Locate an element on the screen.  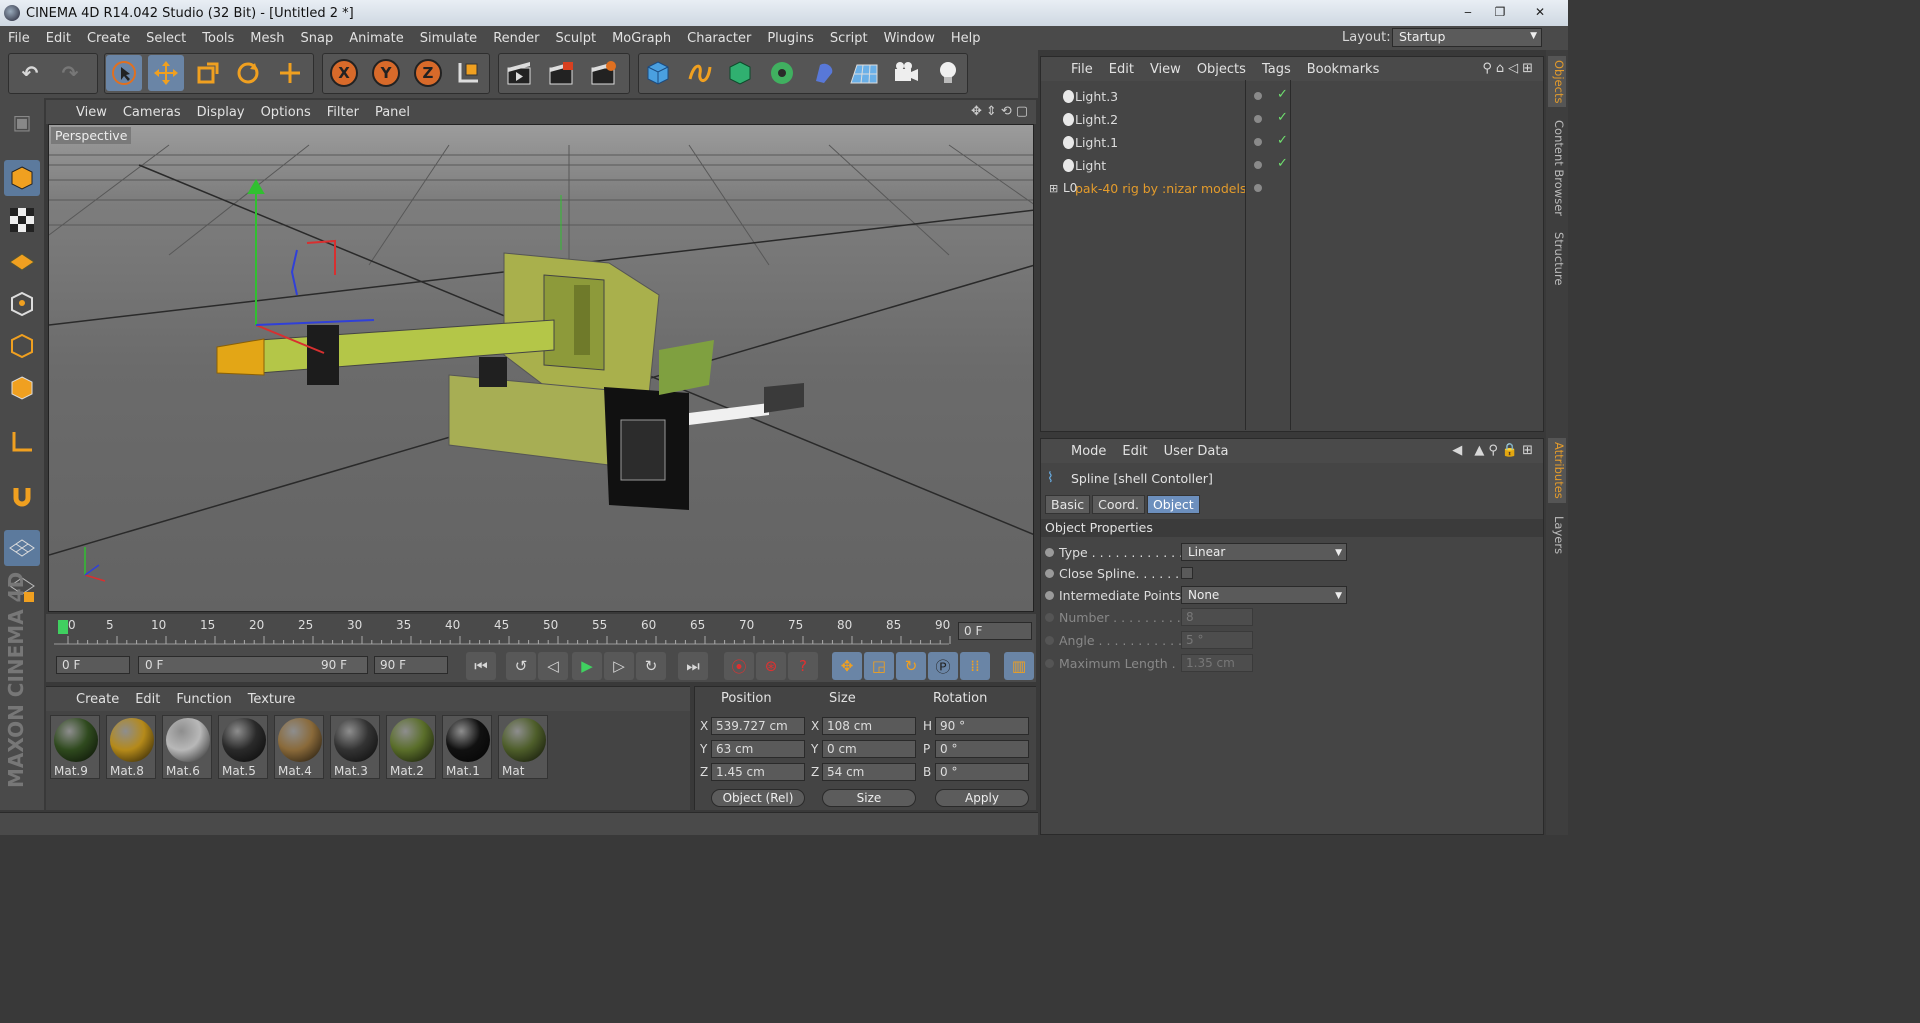
record-active-icon: ⦿ is located at coordinates (739, 666).